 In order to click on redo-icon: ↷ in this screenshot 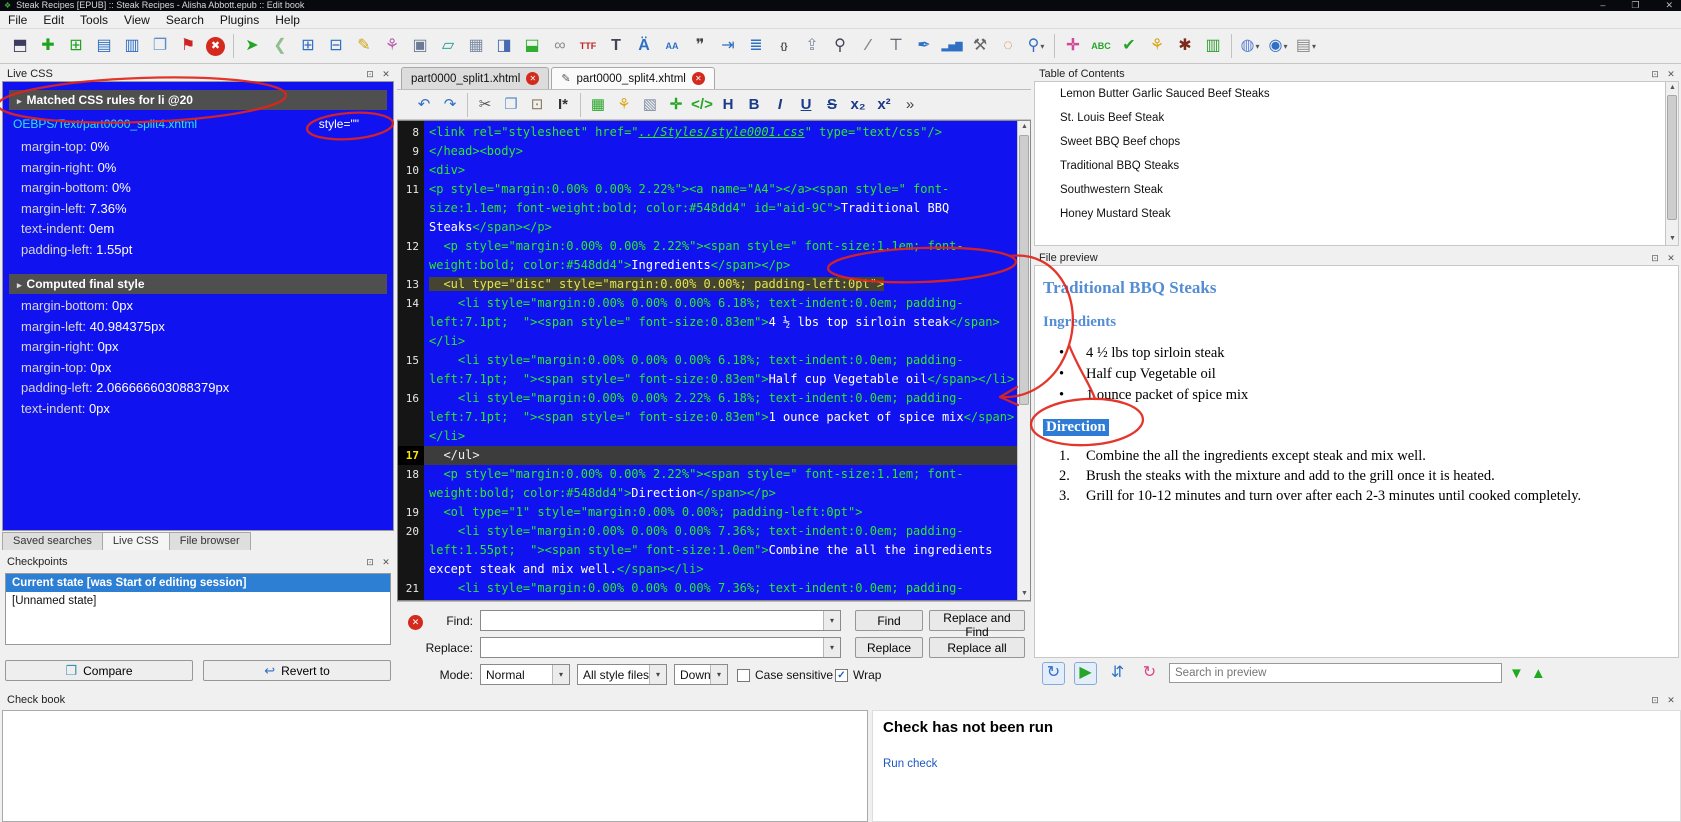, I will do `click(450, 105)`.